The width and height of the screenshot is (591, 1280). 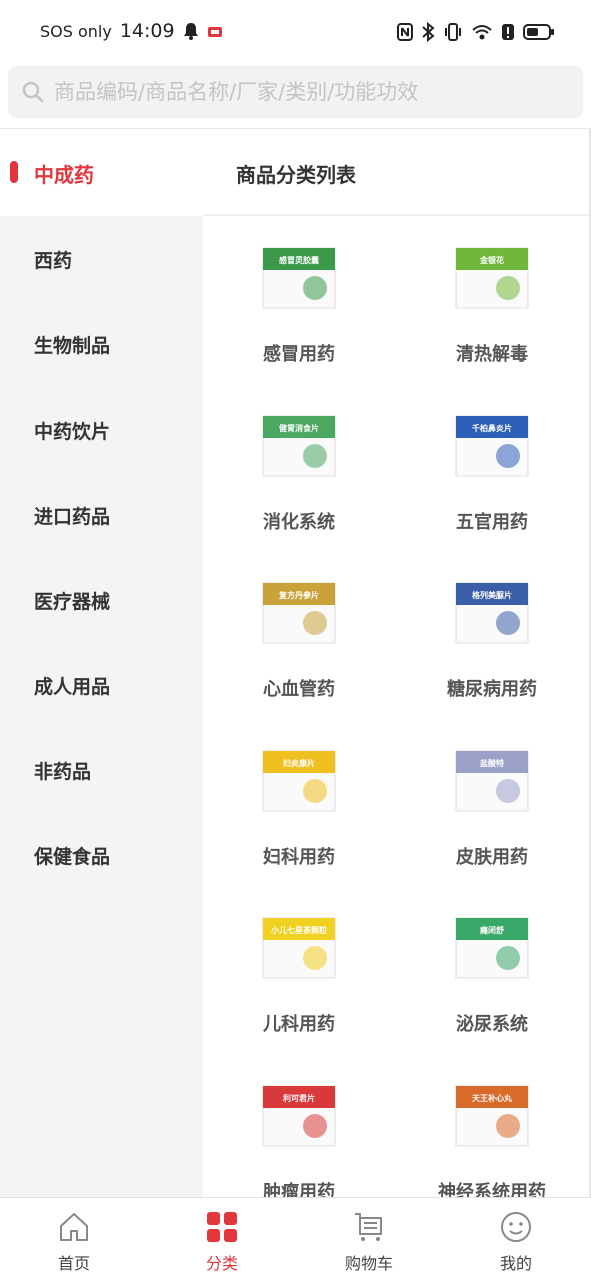 What do you see at coordinates (72, 430) in the screenshot?
I see `sidebar-item-中药饮片: 中药饮片` at bounding box center [72, 430].